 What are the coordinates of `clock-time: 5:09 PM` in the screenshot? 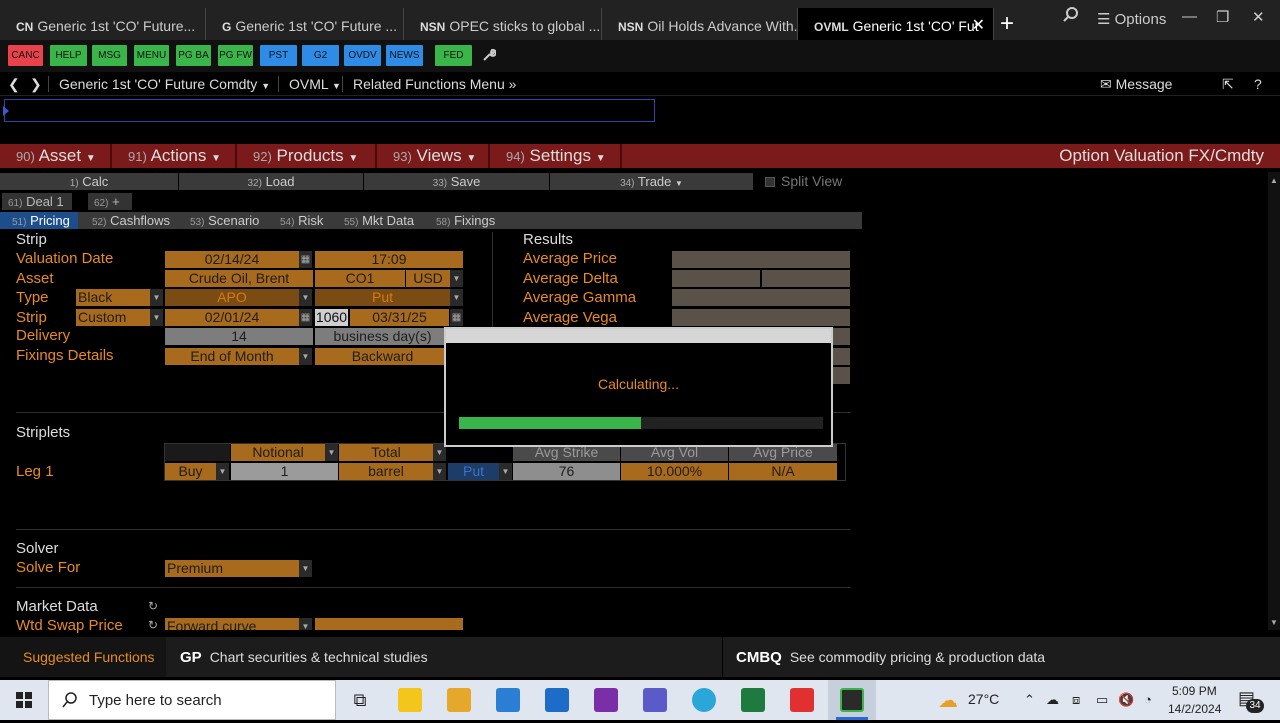 It's located at (1194, 691).